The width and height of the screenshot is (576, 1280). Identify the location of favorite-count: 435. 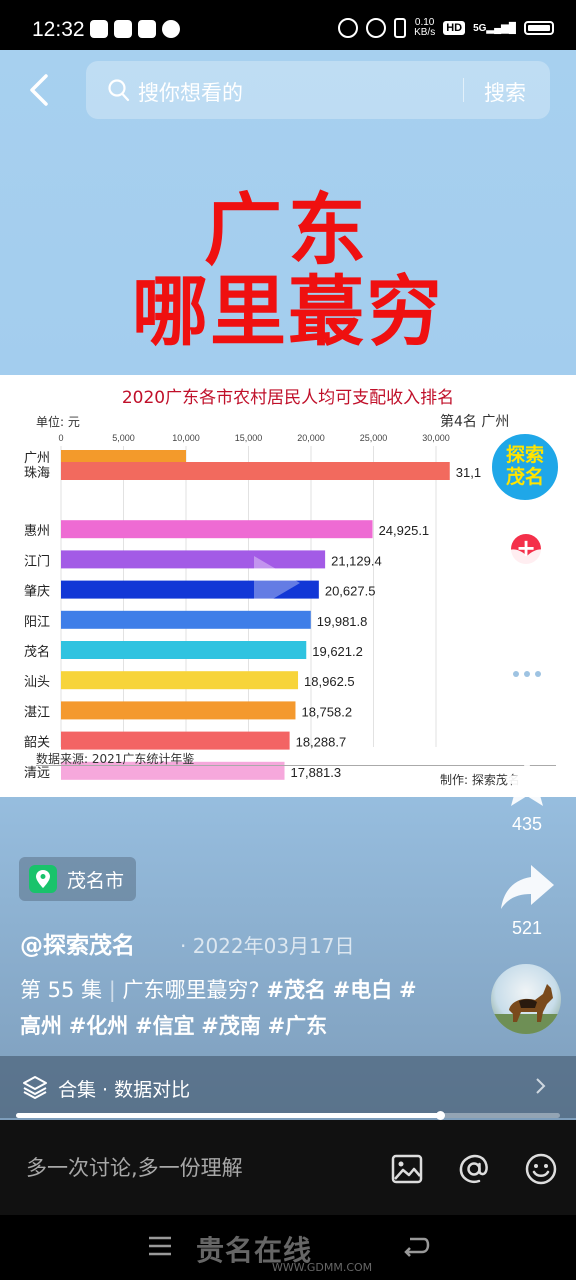
(527, 824).